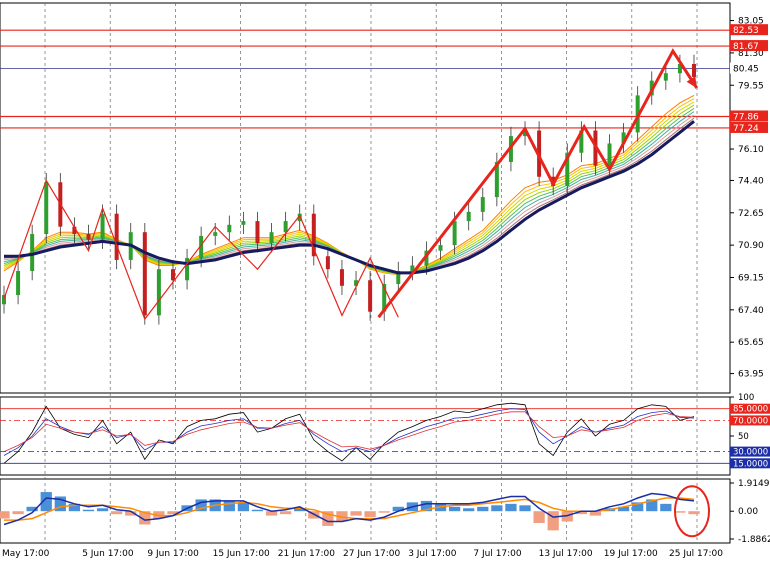  I want to click on price-y-tick-label: 69.15, so click(751, 278).